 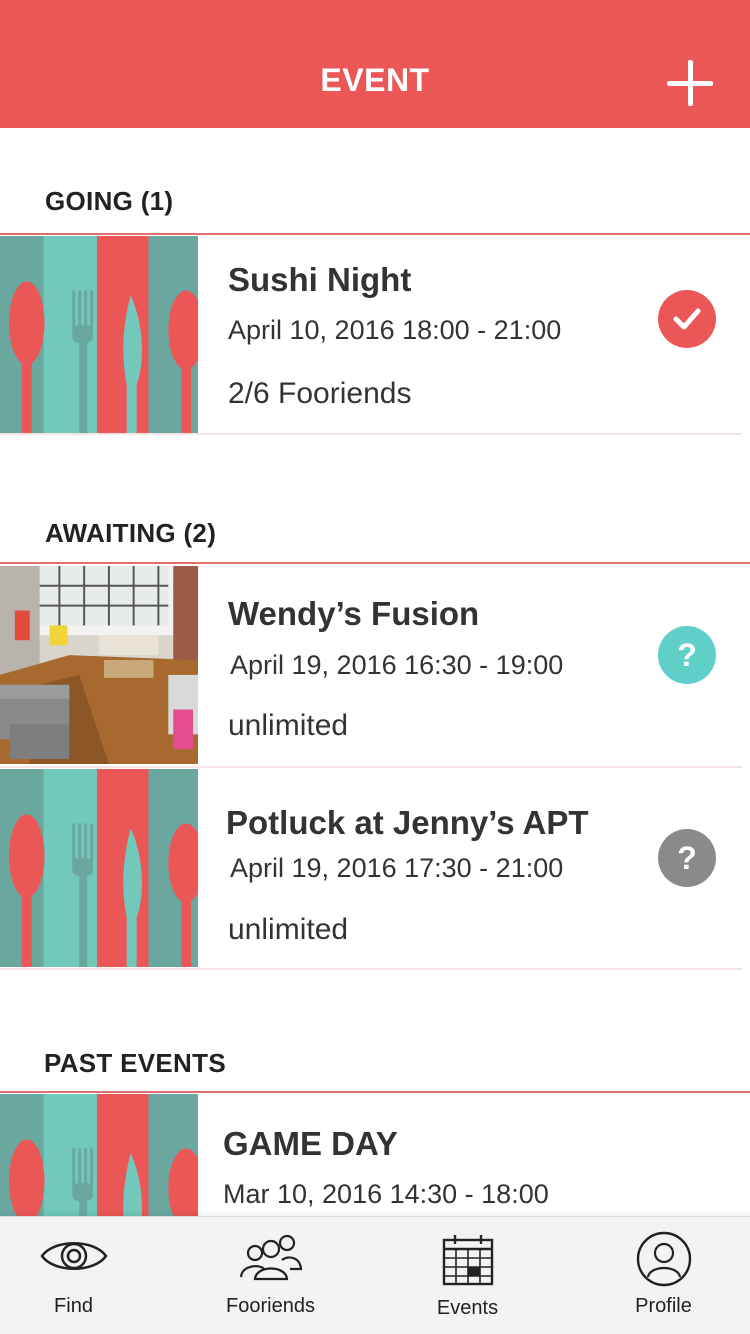 I want to click on bottom-tab-bar: Find Fooriends Events Profile, so click(x=375, y=1275).